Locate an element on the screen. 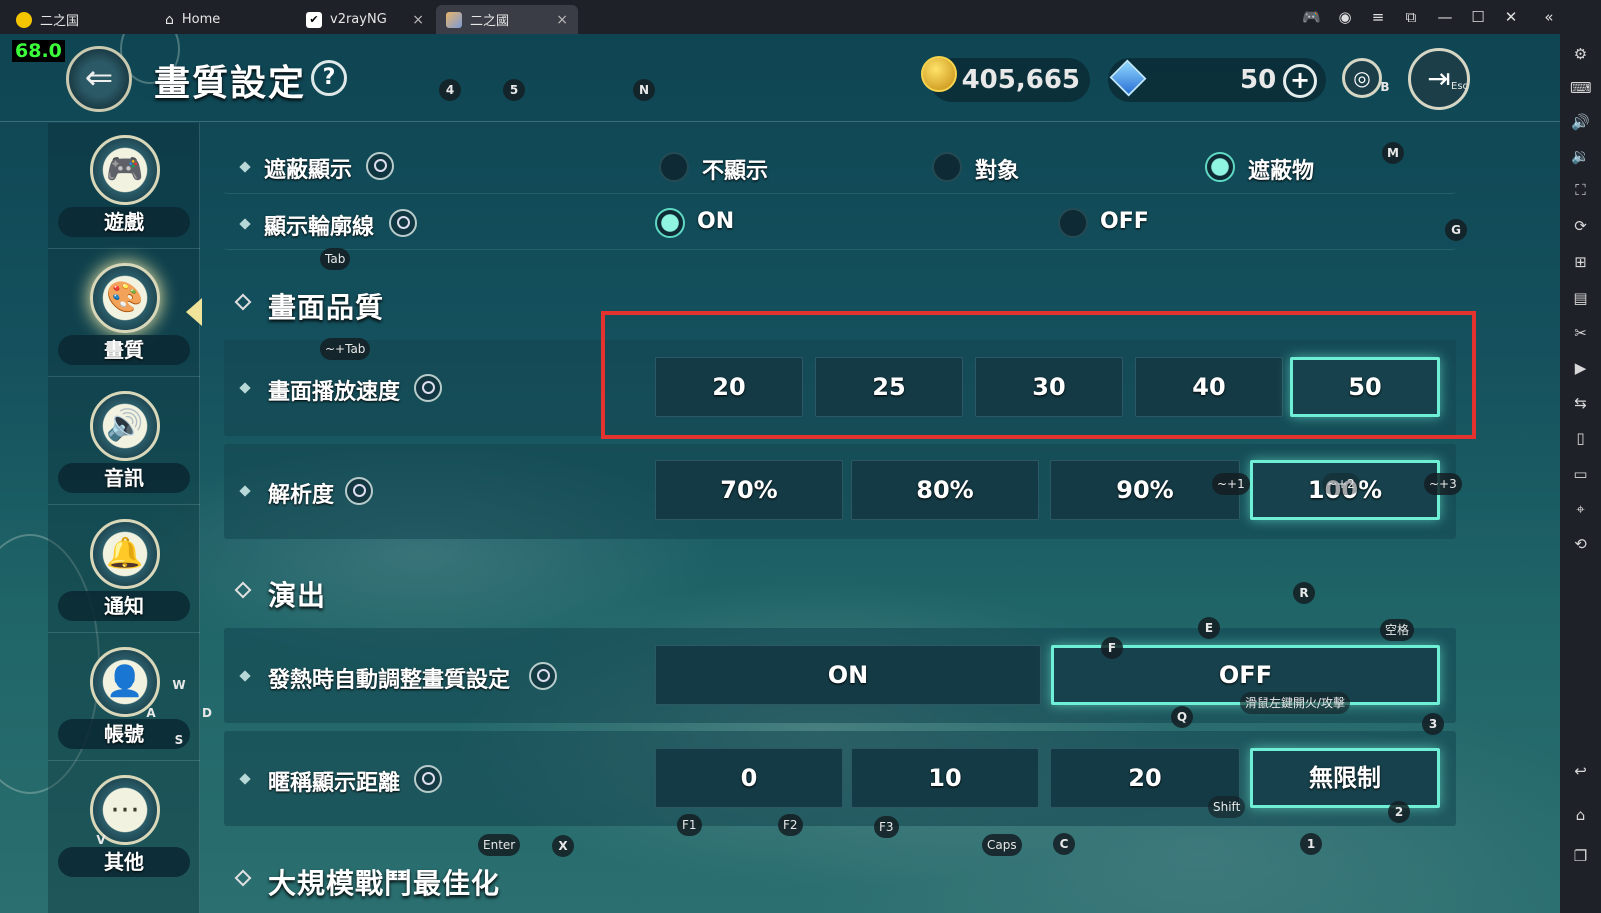 This screenshot has width=1601, height=913. minimize-icon: — is located at coordinates (1445, 17).